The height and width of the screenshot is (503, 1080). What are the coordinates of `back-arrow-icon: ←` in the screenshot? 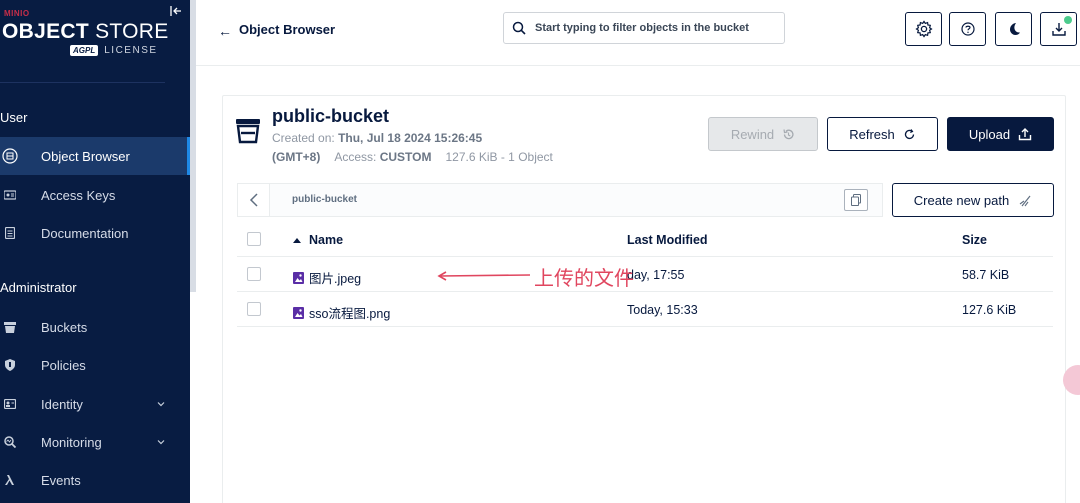 It's located at (225, 31).